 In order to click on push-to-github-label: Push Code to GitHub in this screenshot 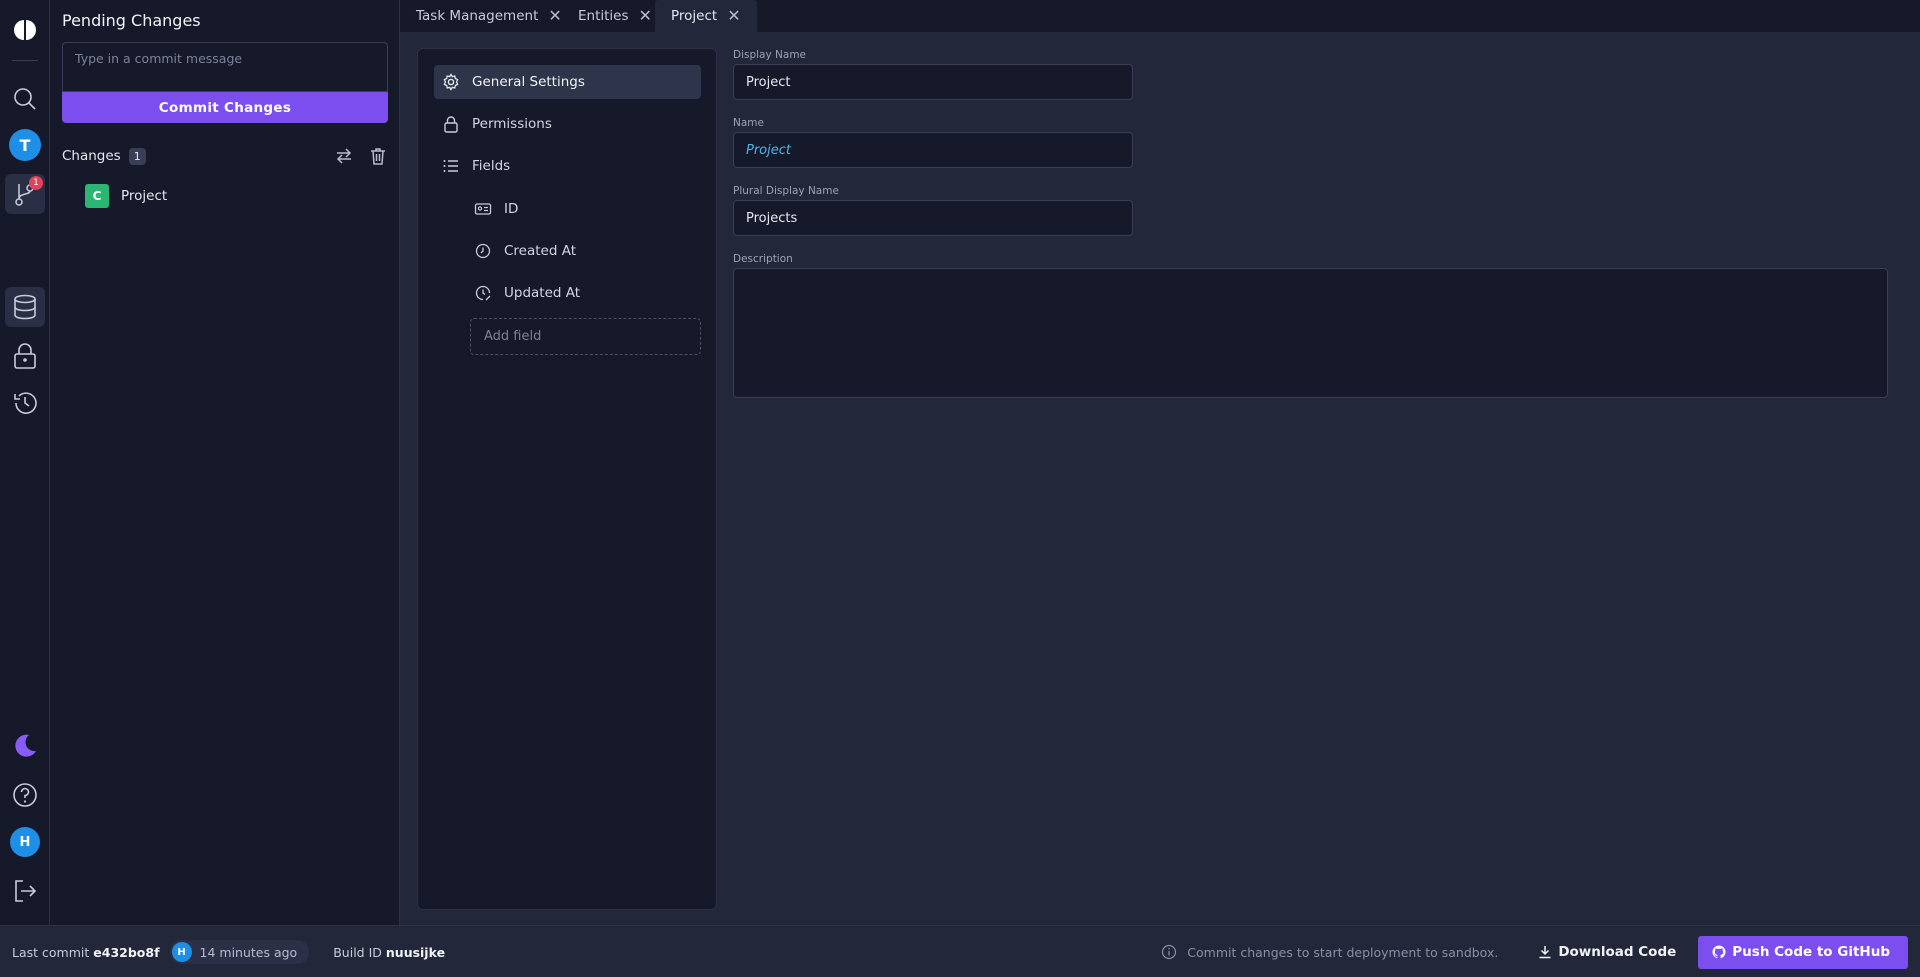, I will do `click(1811, 952)`.